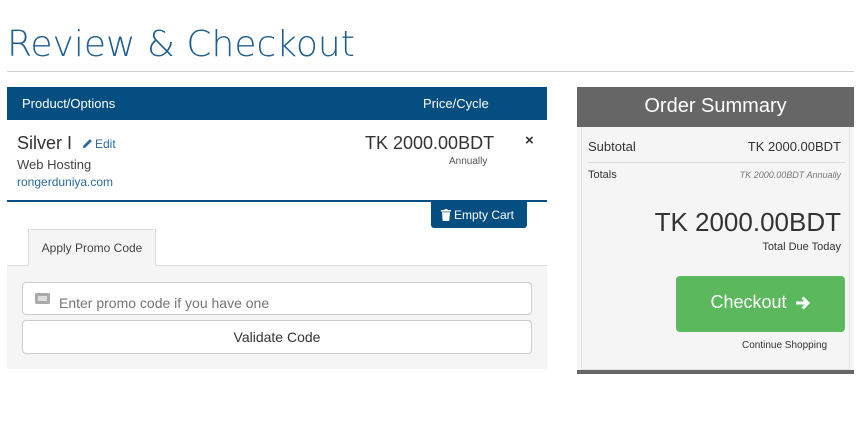 The image size is (856, 422). What do you see at coordinates (612, 146) in the screenshot?
I see `subtotal-label: Subtotal` at bounding box center [612, 146].